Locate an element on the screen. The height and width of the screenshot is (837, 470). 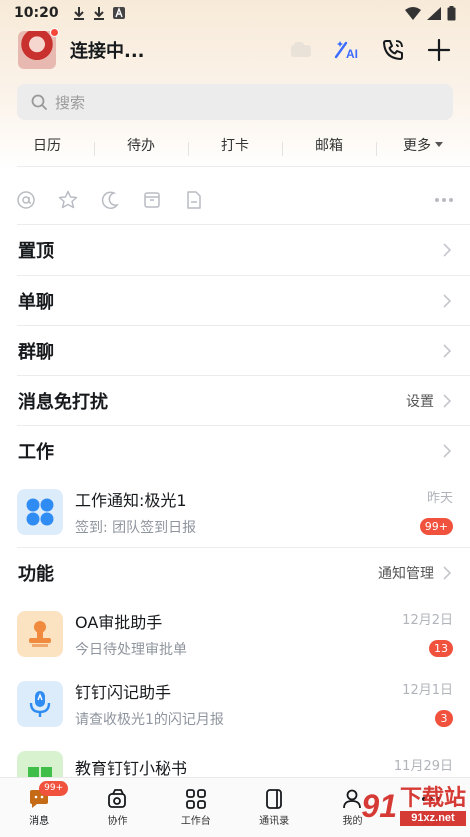
tab-contacts: 通讯录 is located at coordinates (274, 807).